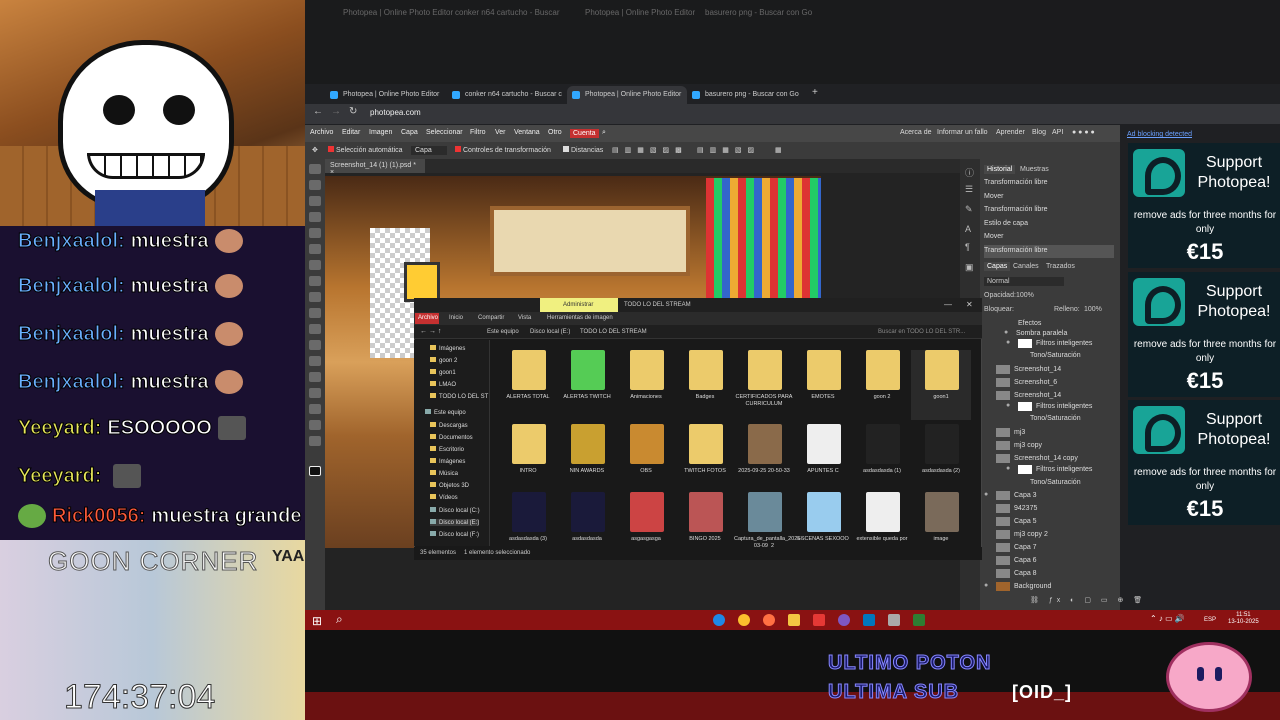 The width and height of the screenshot is (1280, 720). I want to click on brush-panel-icon: ✎, so click(969, 209).